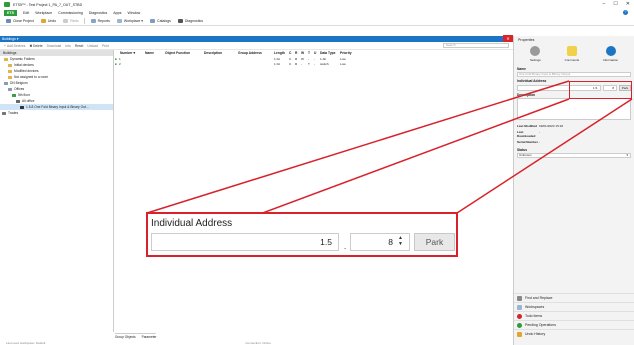 The height and width of the screenshot is (345, 634). Describe the element at coordinates (434, 242) in the screenshot. I see `zoom-park-button: Park` at that location.